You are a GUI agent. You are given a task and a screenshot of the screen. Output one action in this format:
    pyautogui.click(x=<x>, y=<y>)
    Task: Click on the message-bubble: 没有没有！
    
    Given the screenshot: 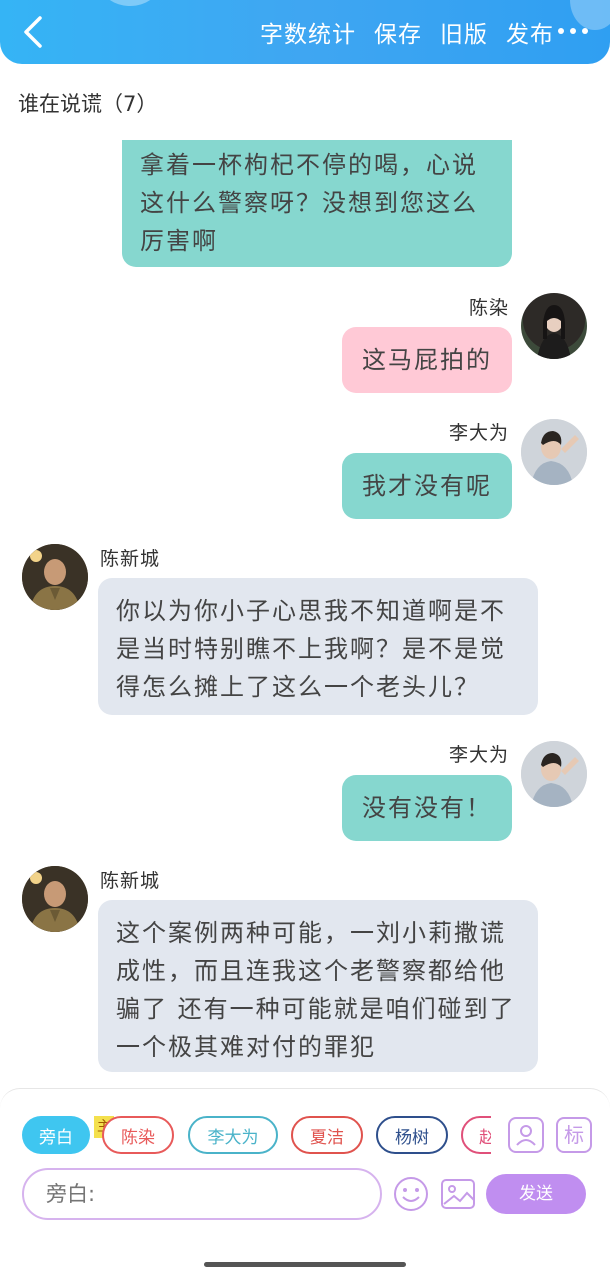 What is the action you would take?
    pyautogui.click(x=427, y=808)
    